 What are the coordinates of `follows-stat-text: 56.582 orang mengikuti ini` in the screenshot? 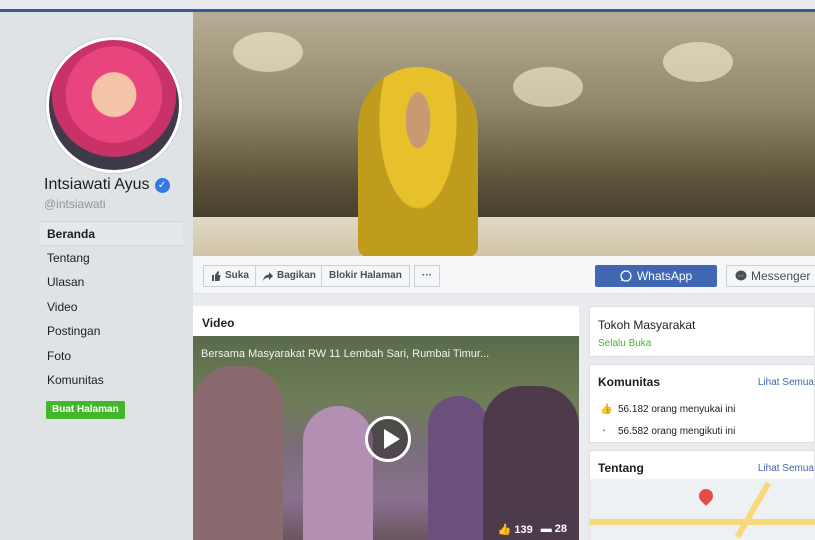 It's located at (677, 431).